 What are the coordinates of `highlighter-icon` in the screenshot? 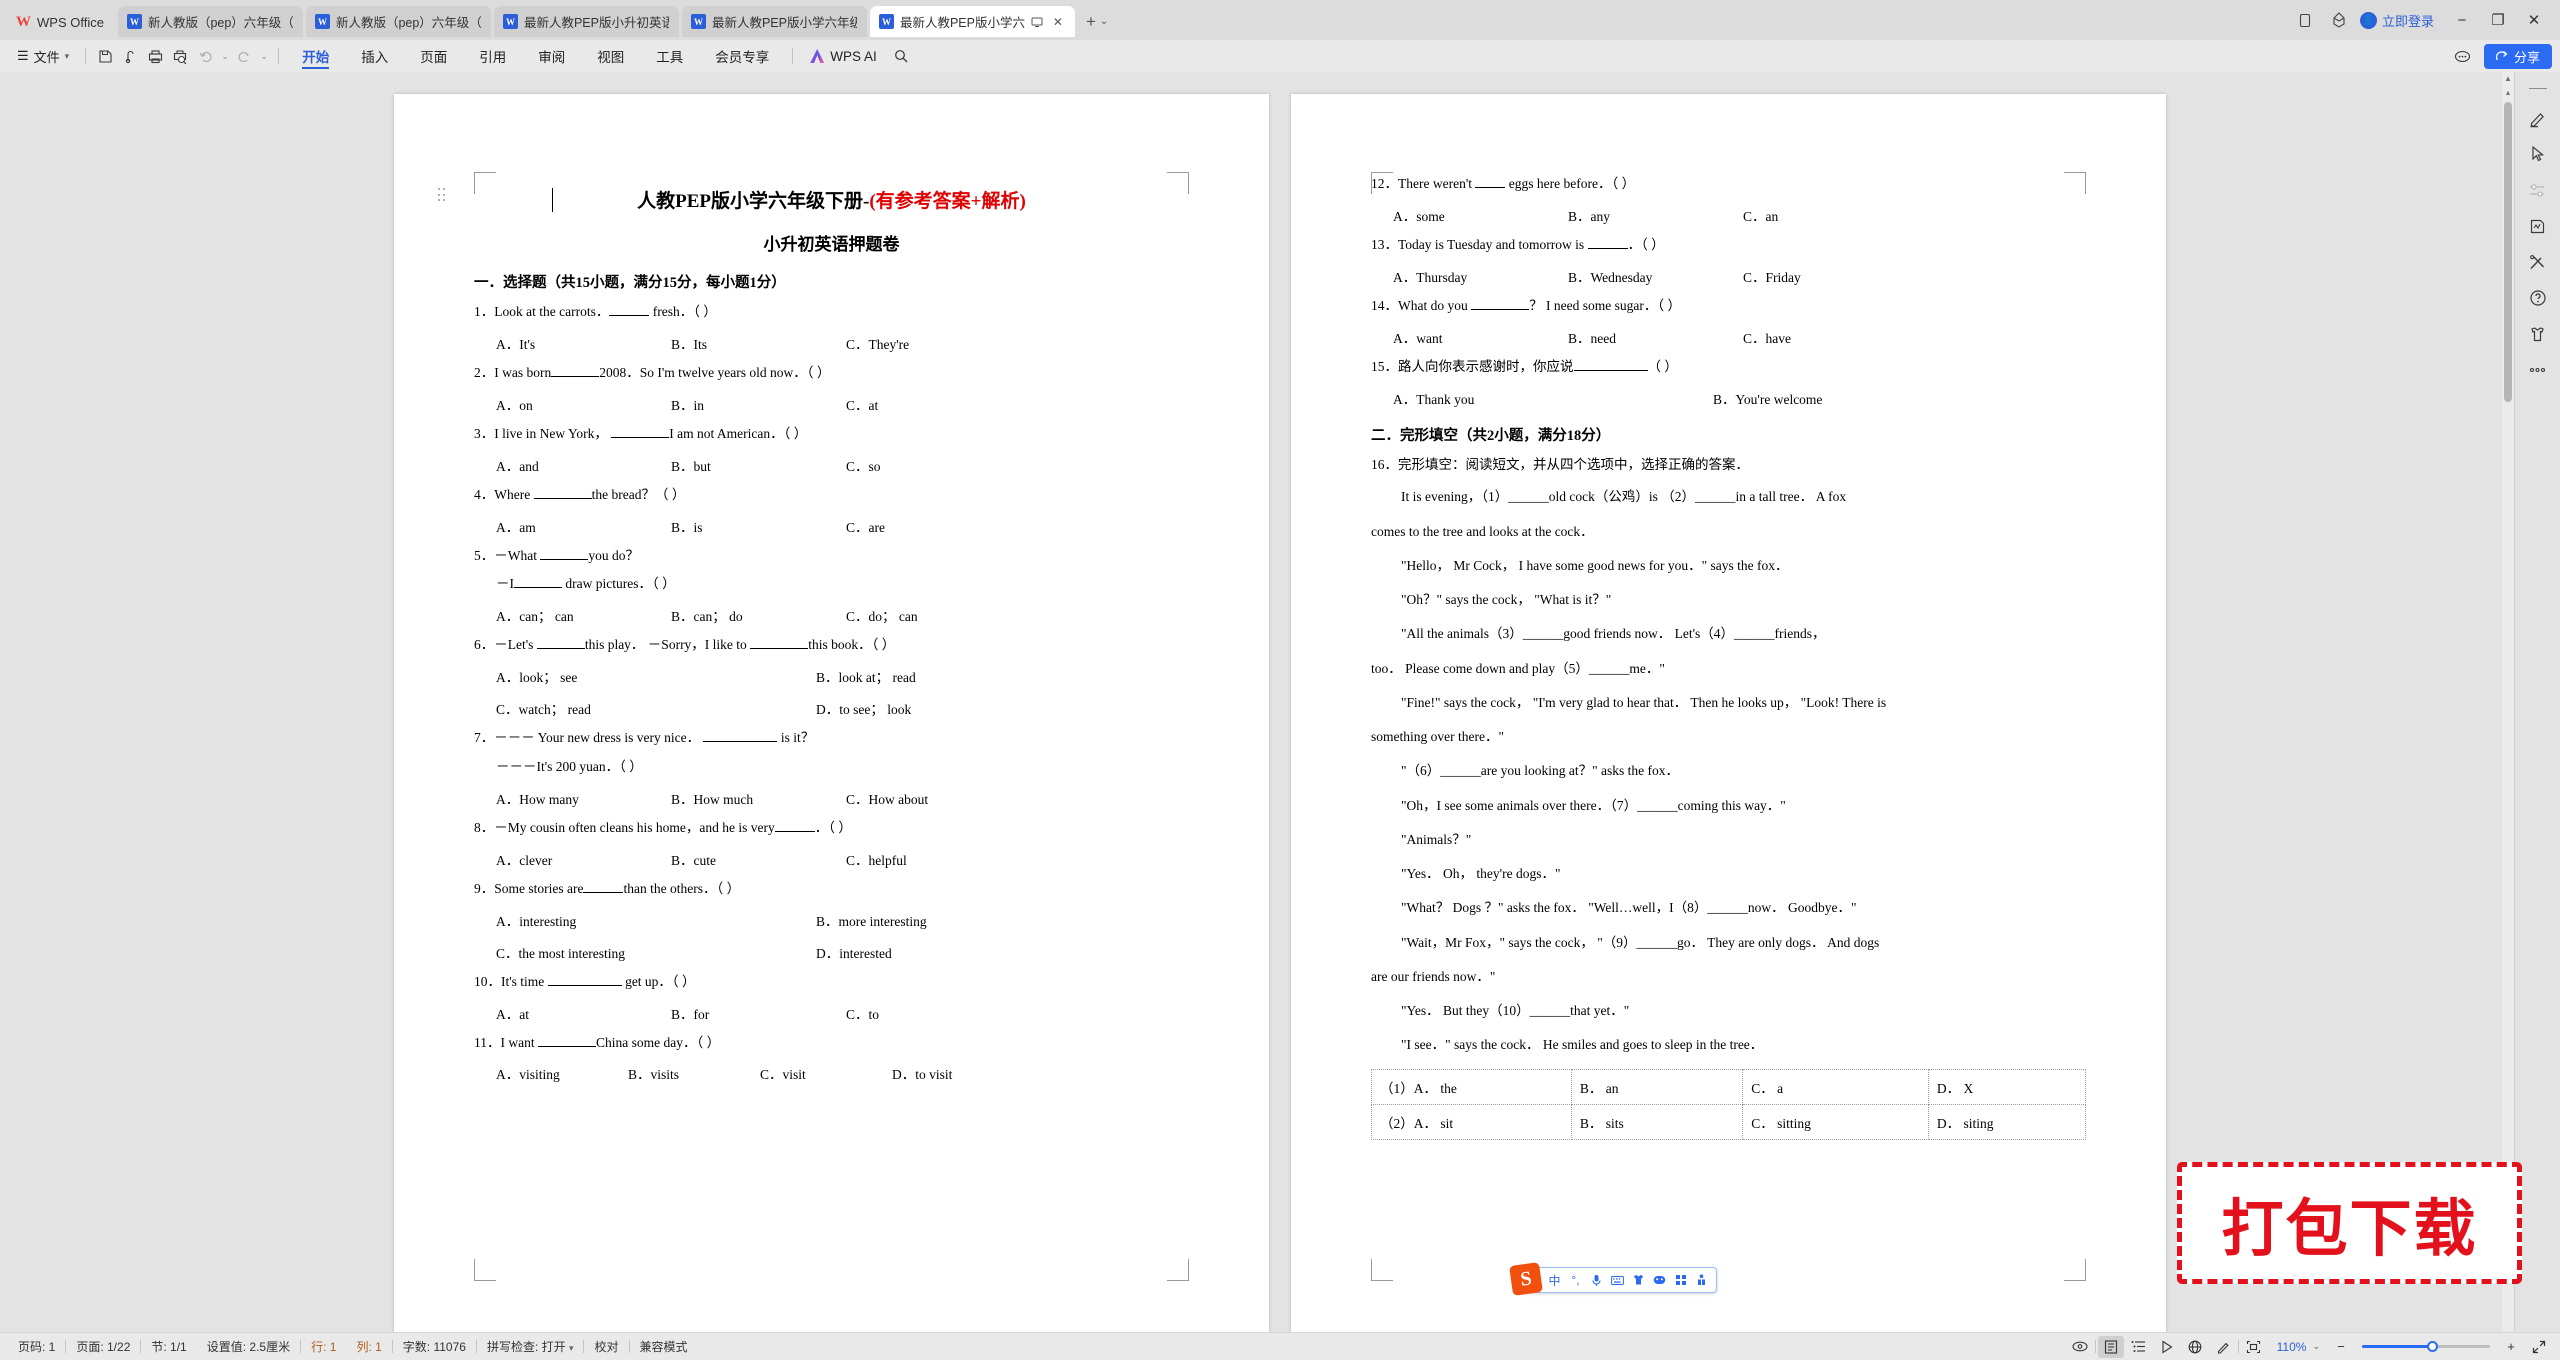 It's located at (2538, 118).